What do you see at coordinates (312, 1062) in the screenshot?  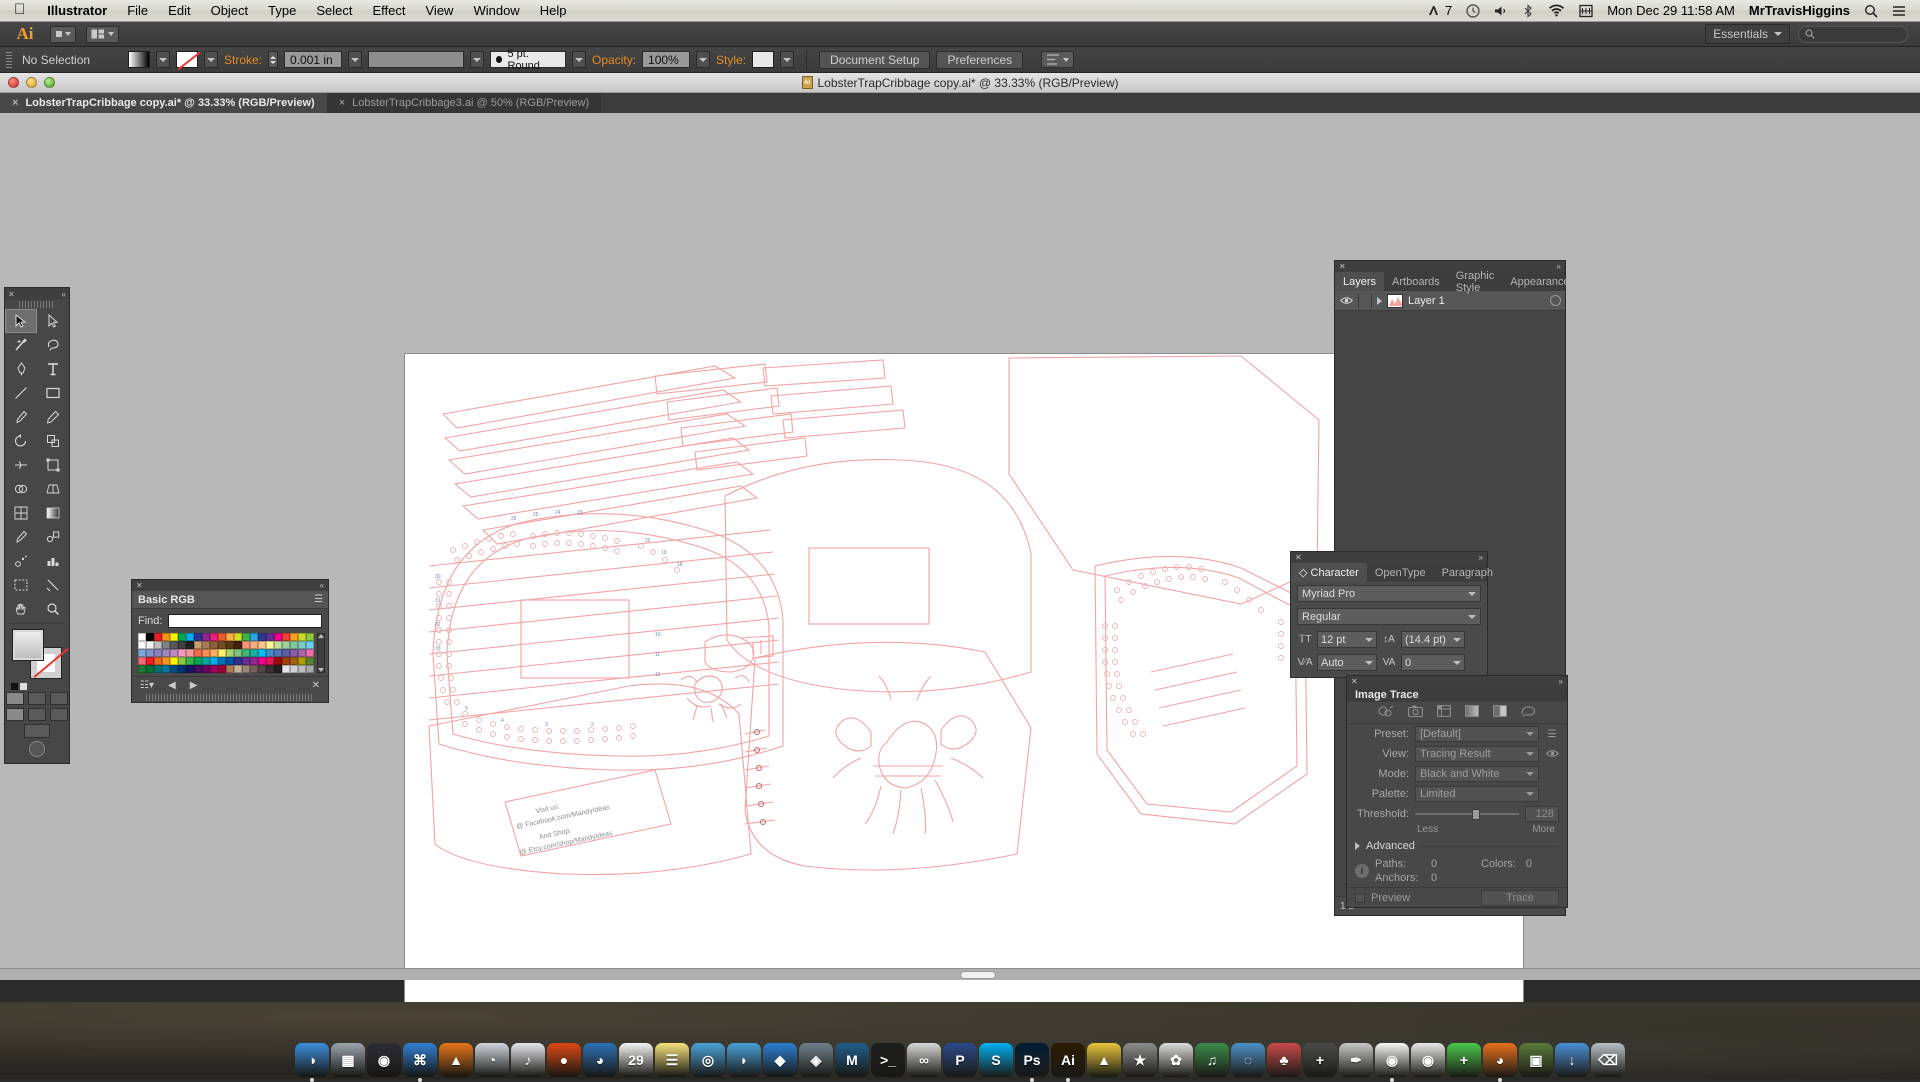 I see `dock-item-finder: ◑` at bounding box center [312, 1062].